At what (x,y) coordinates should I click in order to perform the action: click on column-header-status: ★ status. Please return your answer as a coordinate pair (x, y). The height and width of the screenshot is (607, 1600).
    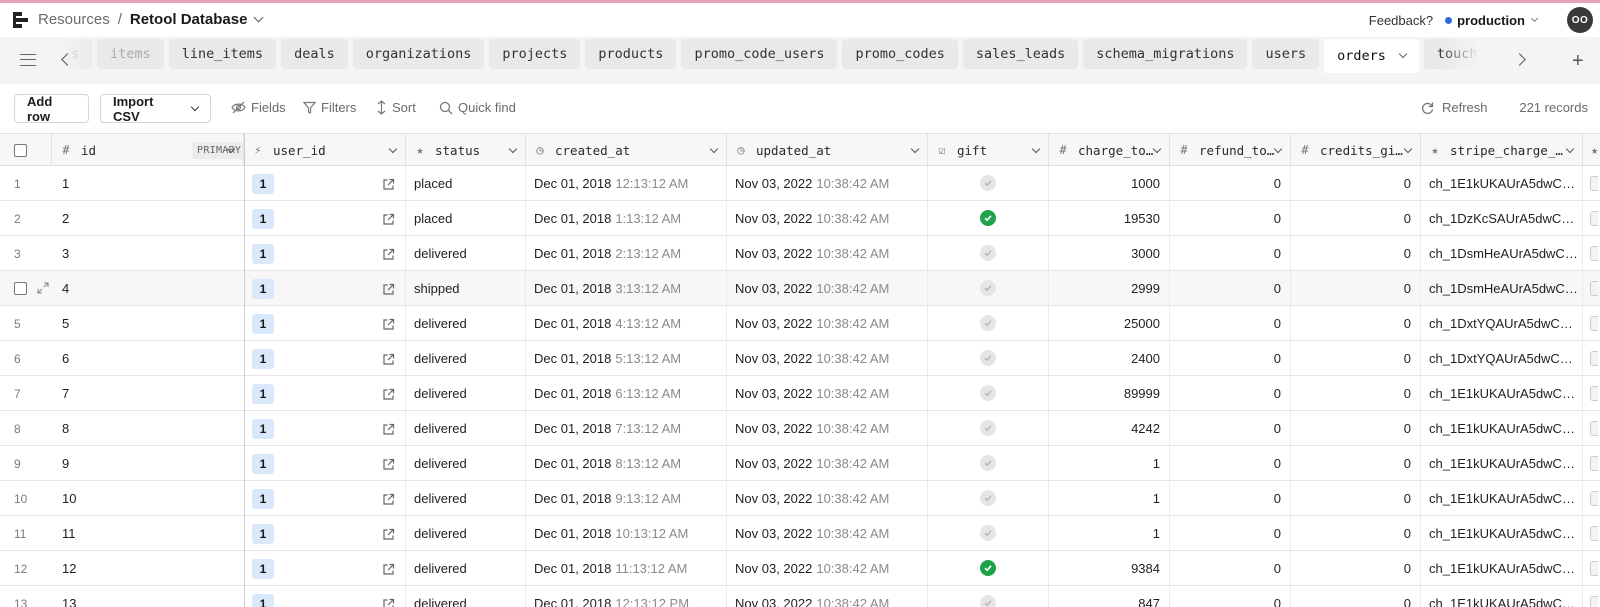
    Looking at the image, I should click on (466, 150).